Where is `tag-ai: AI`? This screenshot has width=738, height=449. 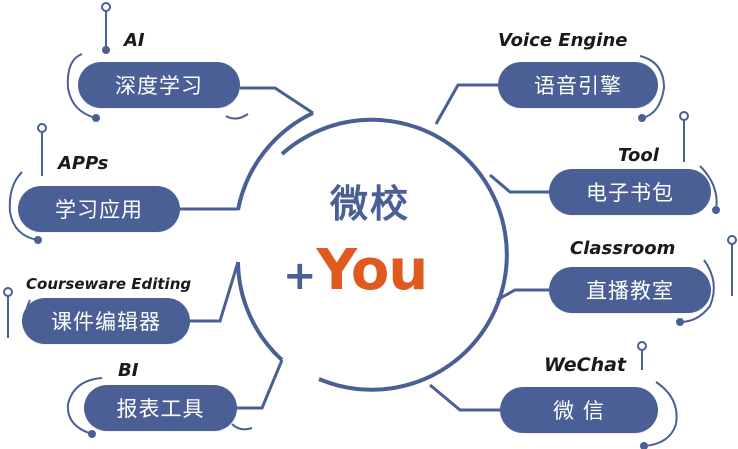
tag-ai: AI is located at coordinates (134, 40).